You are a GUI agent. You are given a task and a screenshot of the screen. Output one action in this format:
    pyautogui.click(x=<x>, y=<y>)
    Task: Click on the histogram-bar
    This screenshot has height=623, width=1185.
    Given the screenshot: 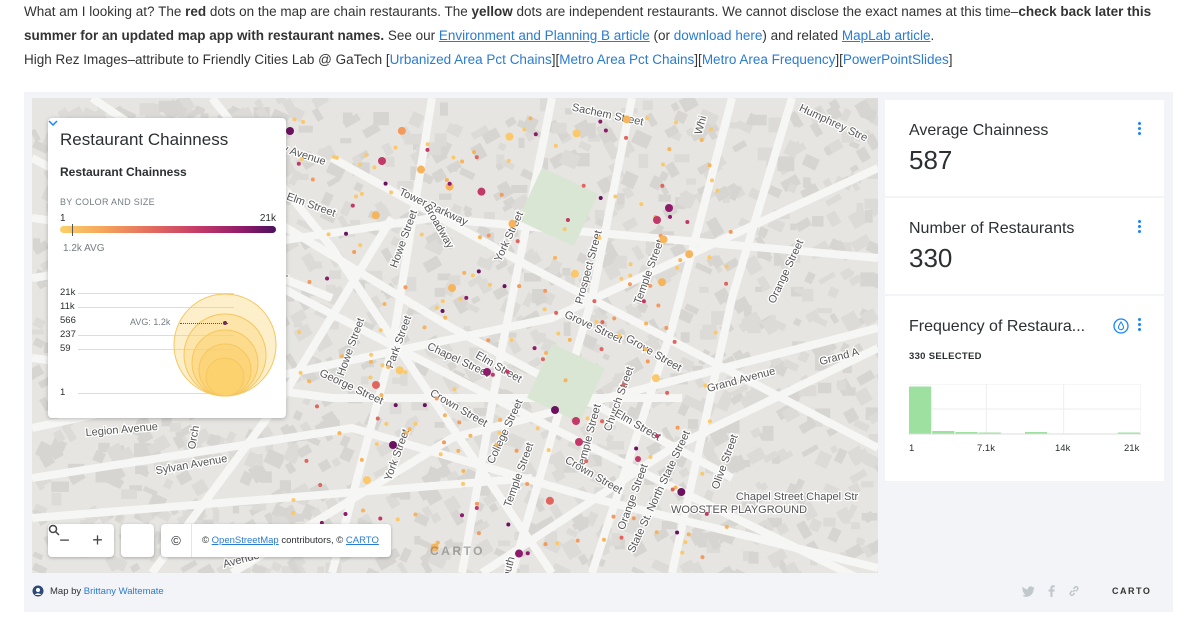 What is the action you would take?
    pyautogui.click(x=920, y=410)
    